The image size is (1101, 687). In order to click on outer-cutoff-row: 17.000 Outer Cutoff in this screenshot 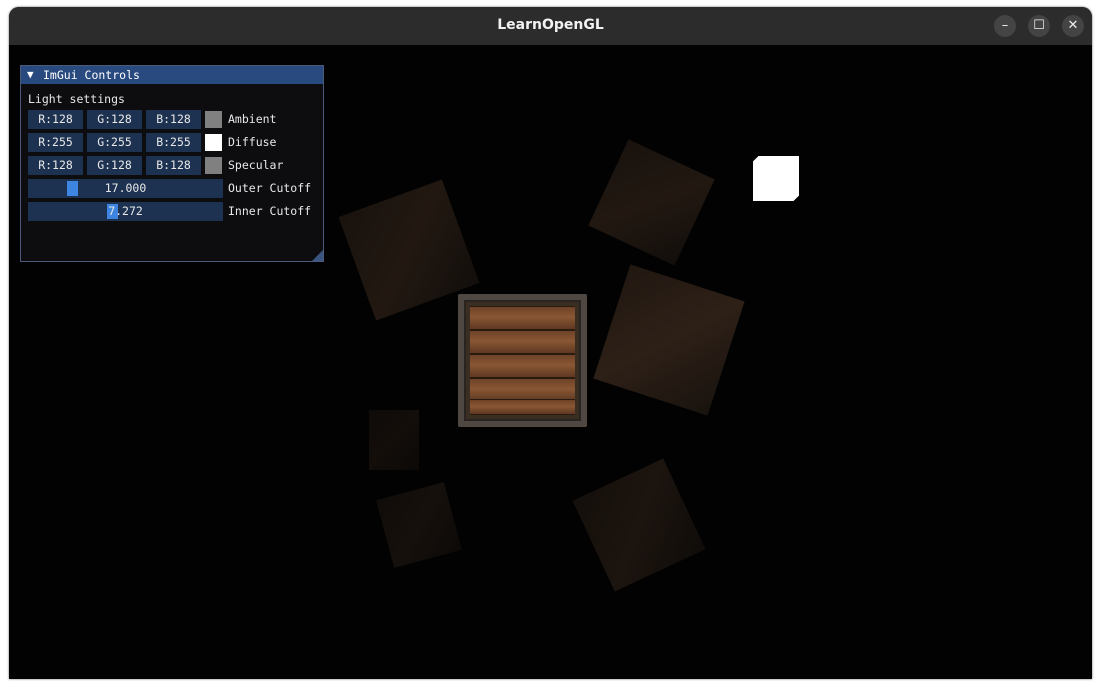, I will do `click(174, 188)`.